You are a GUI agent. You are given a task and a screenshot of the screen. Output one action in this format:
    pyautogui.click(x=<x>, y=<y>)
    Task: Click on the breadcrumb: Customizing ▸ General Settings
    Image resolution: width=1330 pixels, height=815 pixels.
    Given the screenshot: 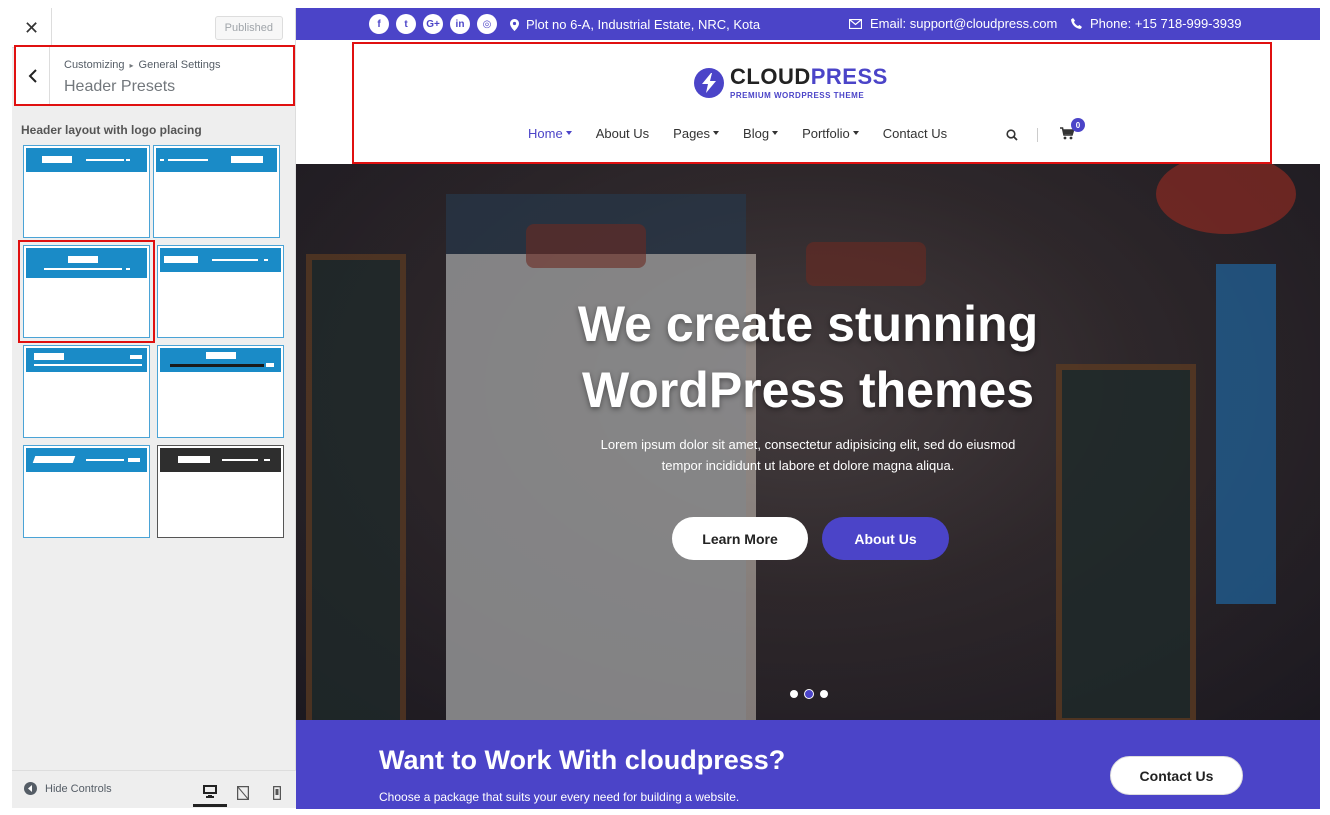 What is the action you would take?
    pyautogui.click(x=142, y=65)
    